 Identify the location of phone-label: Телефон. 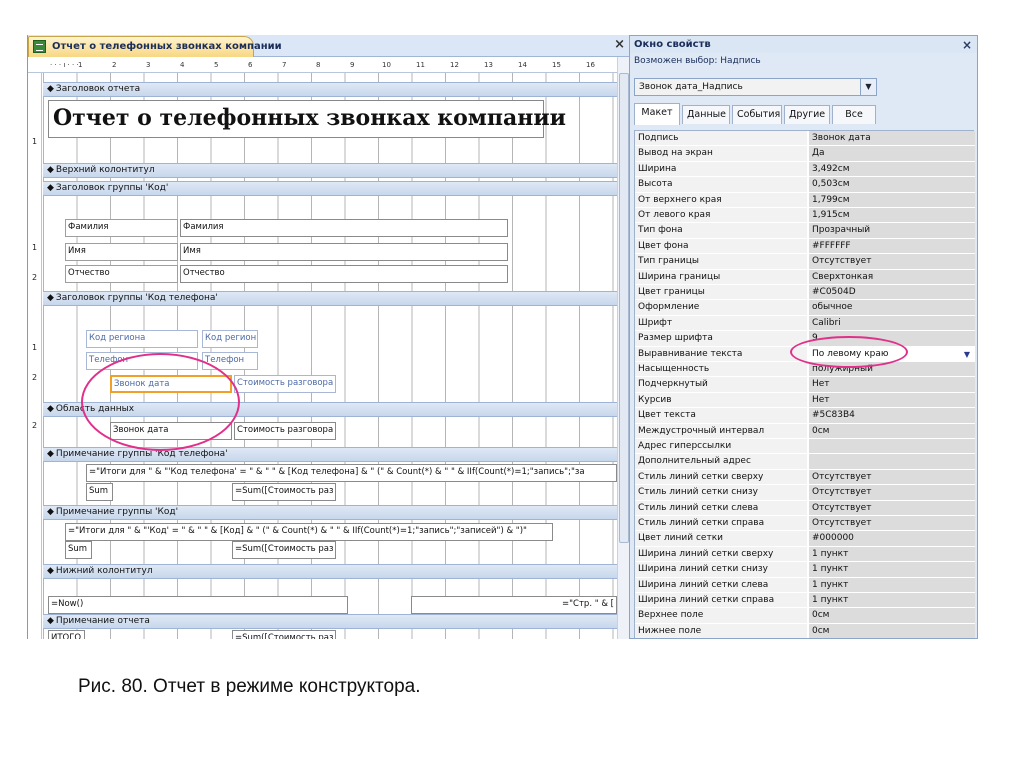
(142, 361).